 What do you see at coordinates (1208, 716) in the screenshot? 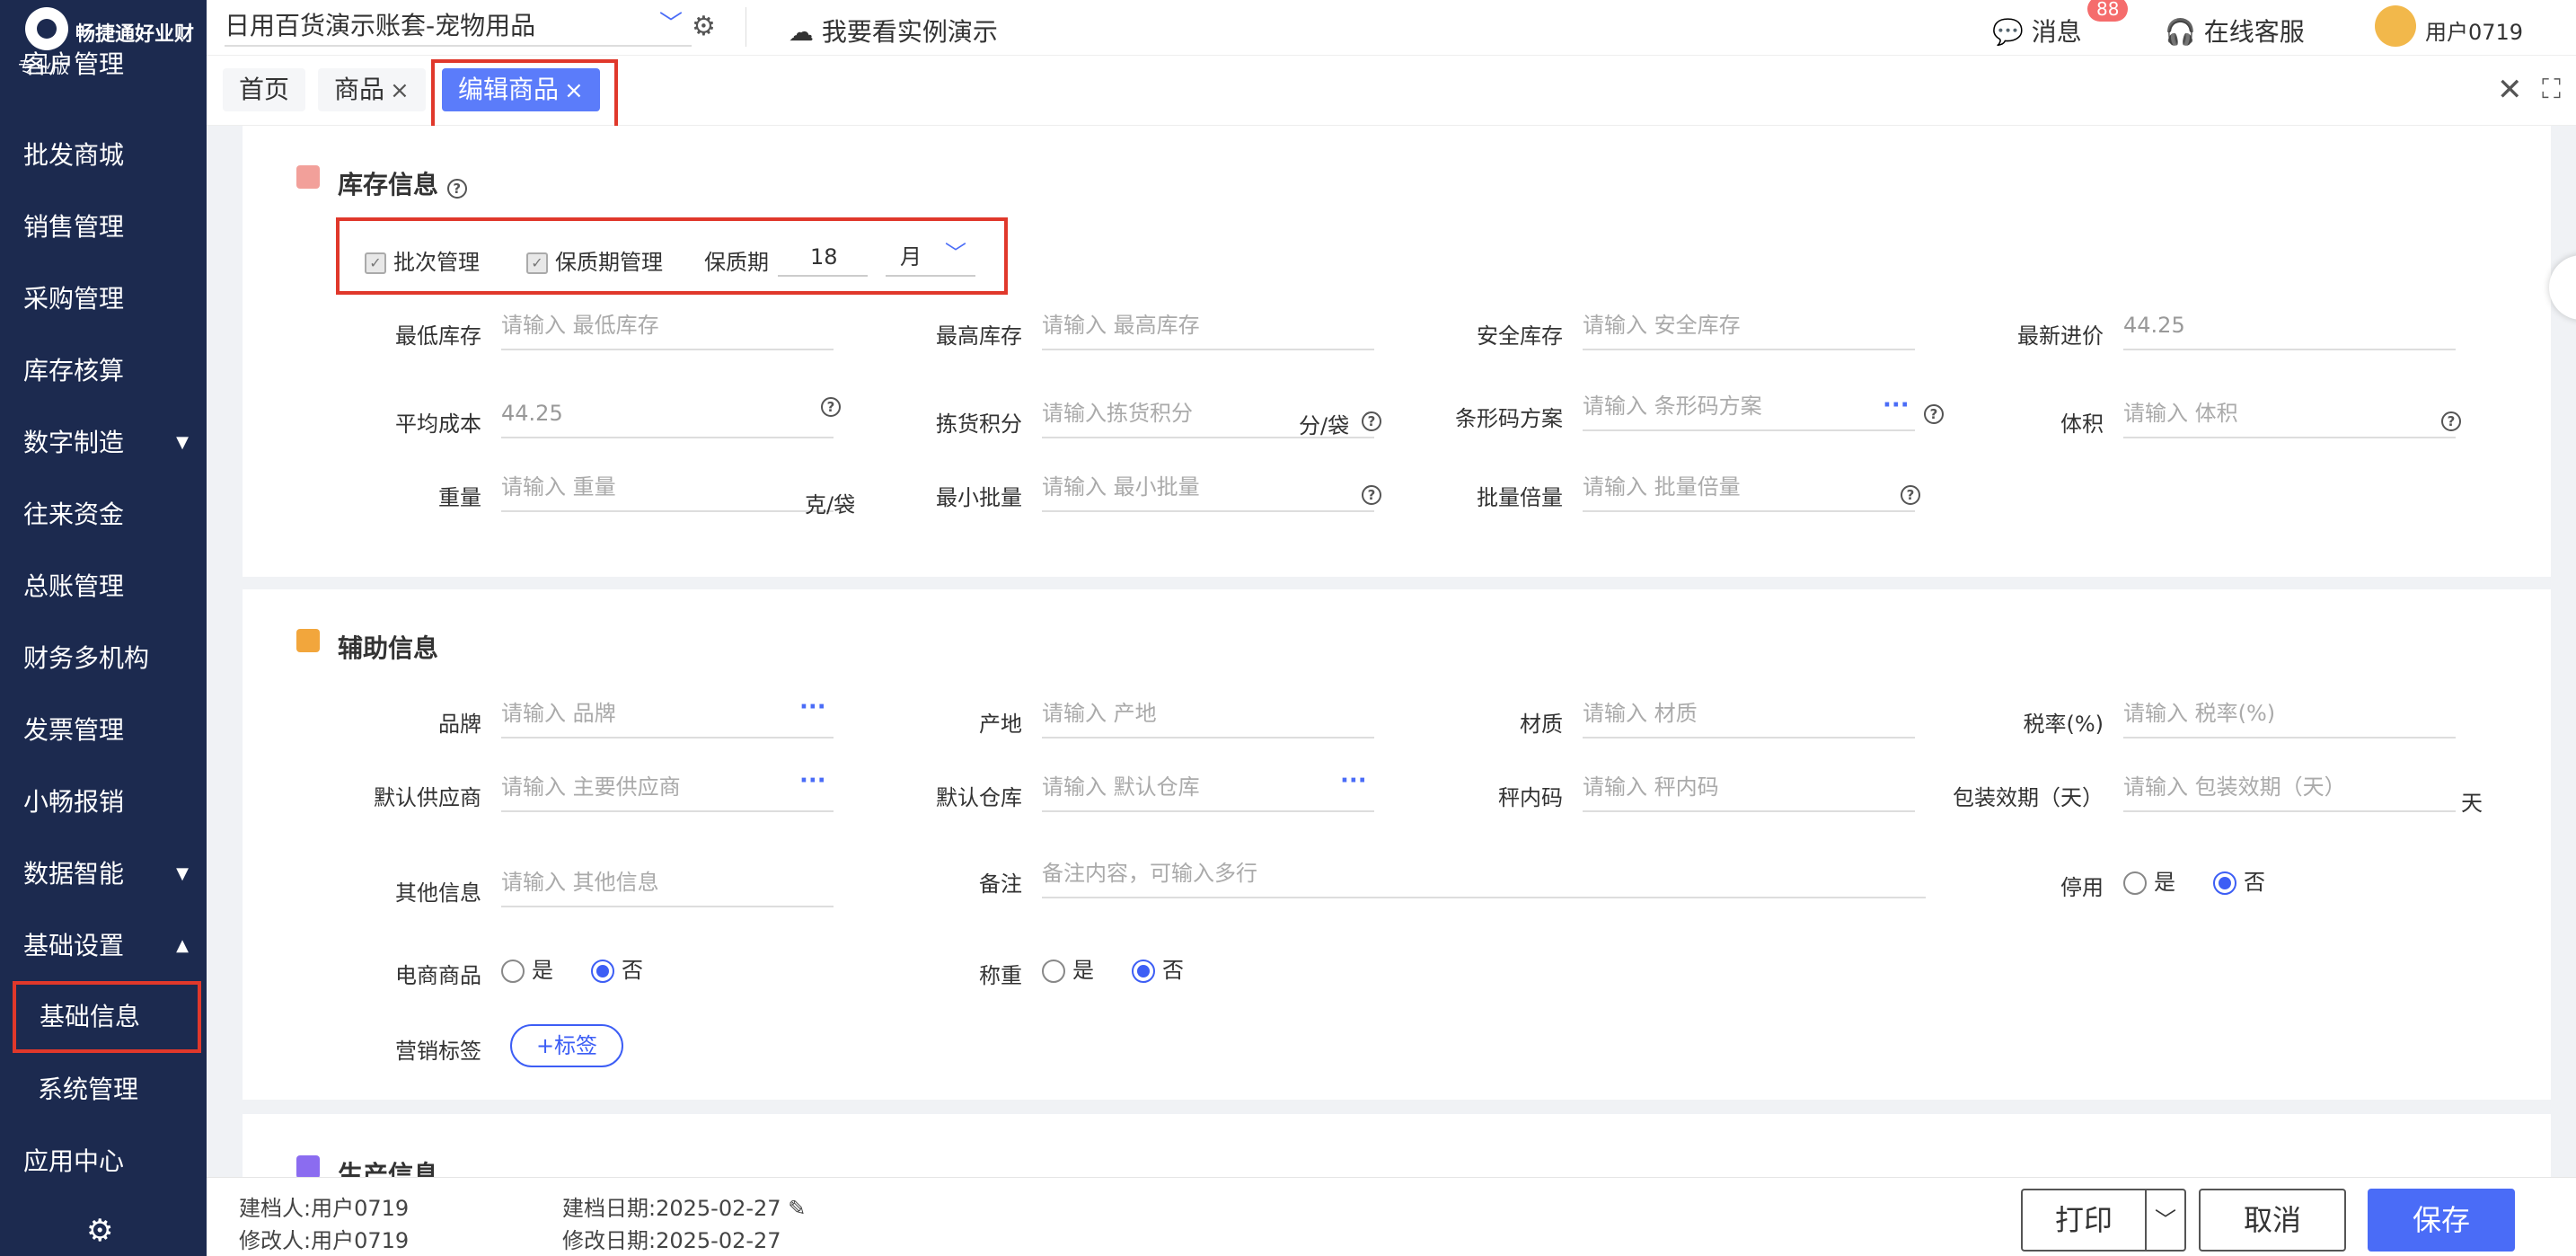
I see `origin-input: 请输入 产地` at bounding box center [1208, 716].